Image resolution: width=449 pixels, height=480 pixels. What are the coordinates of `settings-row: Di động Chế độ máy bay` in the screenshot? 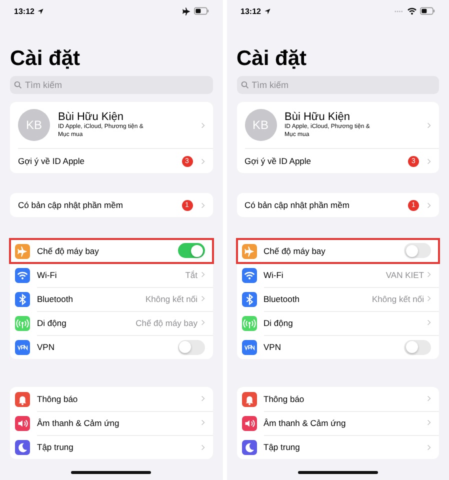 It's located at (111, 323).